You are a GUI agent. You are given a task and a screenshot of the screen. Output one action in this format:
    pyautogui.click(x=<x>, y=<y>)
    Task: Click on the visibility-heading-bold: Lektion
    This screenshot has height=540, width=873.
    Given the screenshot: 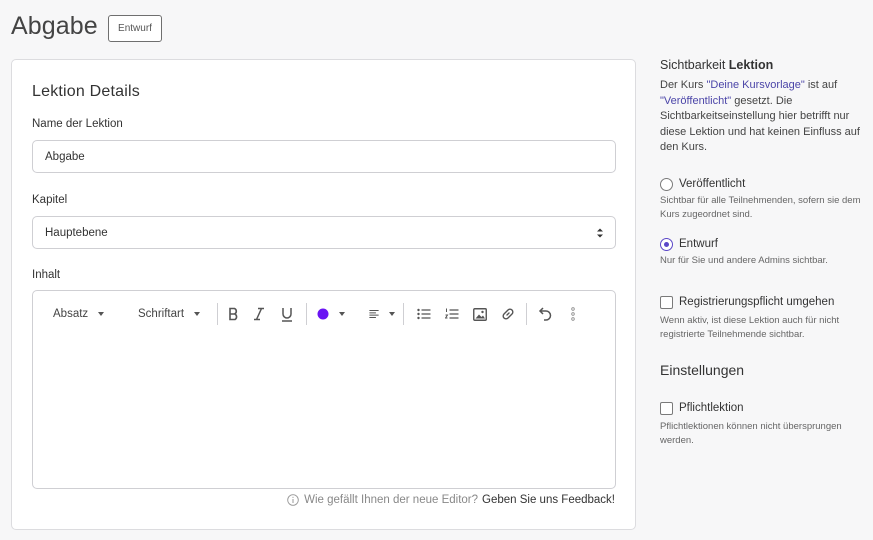 What is the action you would take?
    pyautogui.click(x=751, y=65)
    